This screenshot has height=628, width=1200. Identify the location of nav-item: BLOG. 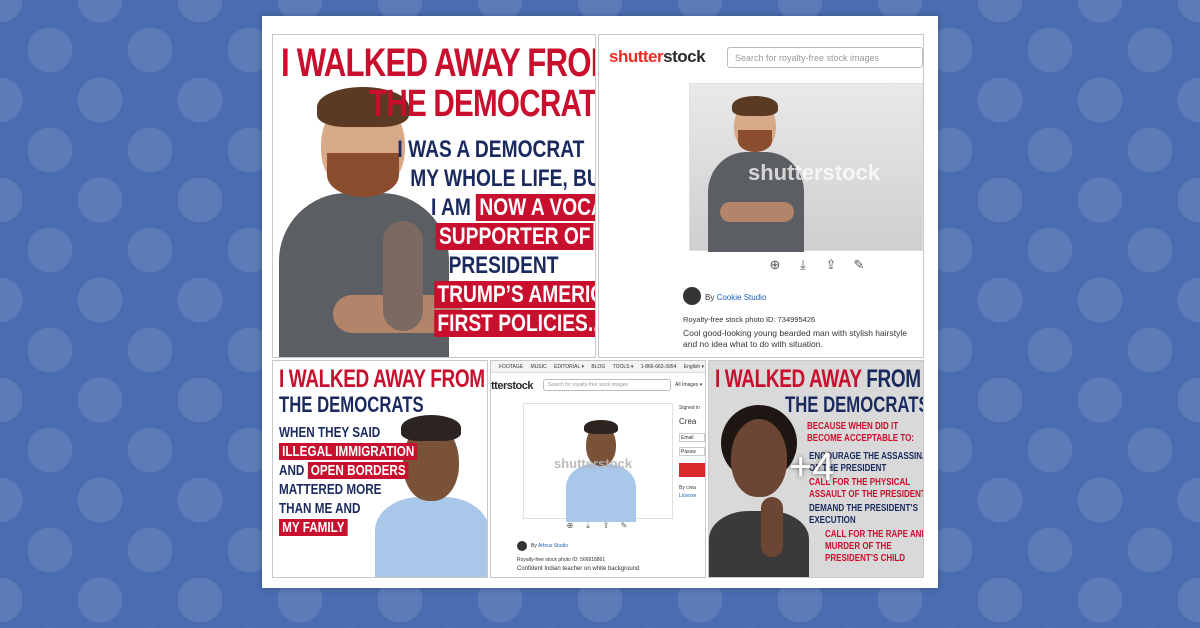
(598, 367).